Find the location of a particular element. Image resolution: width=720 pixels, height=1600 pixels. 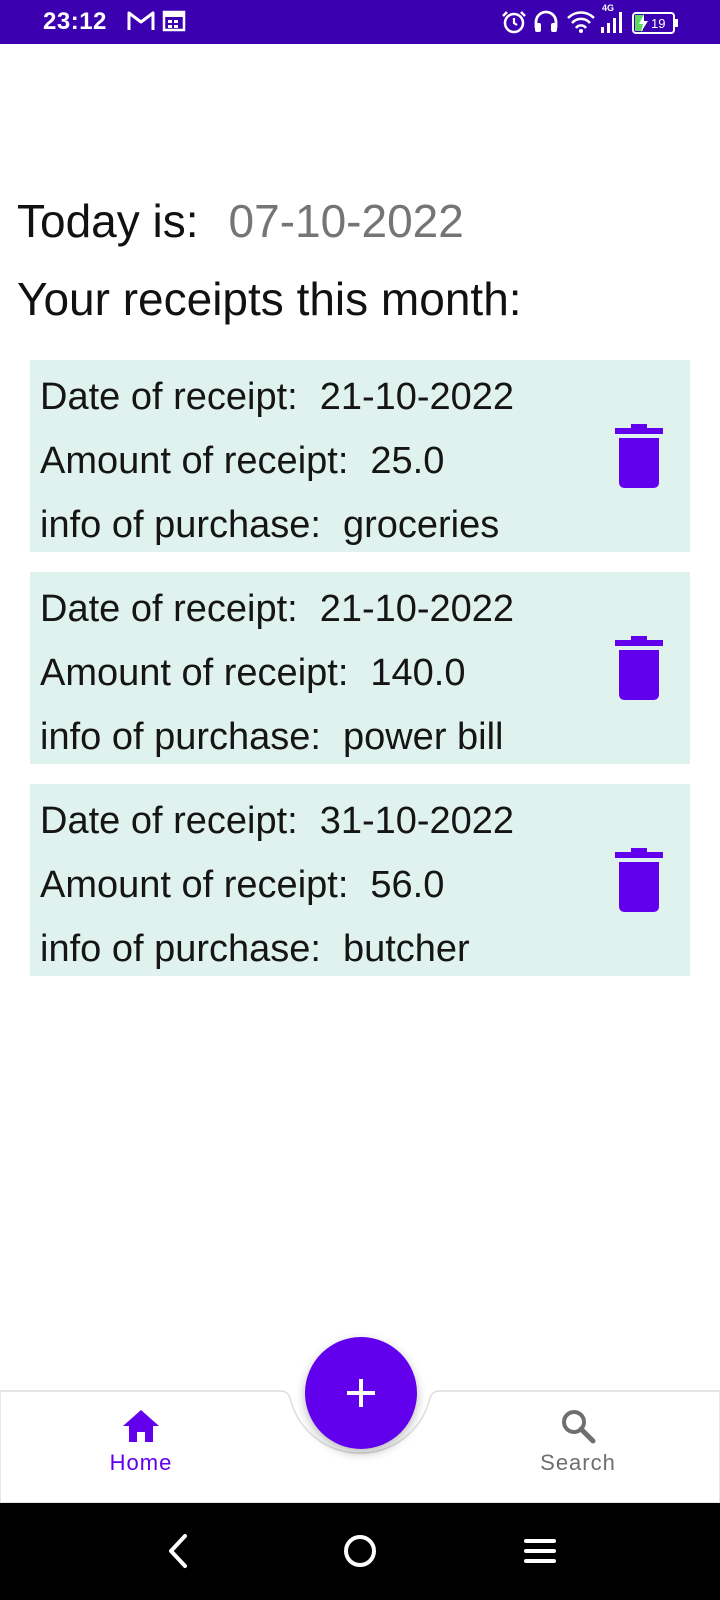

status-bar: 23:12 4G 19 is located at coordinates (360, 22).